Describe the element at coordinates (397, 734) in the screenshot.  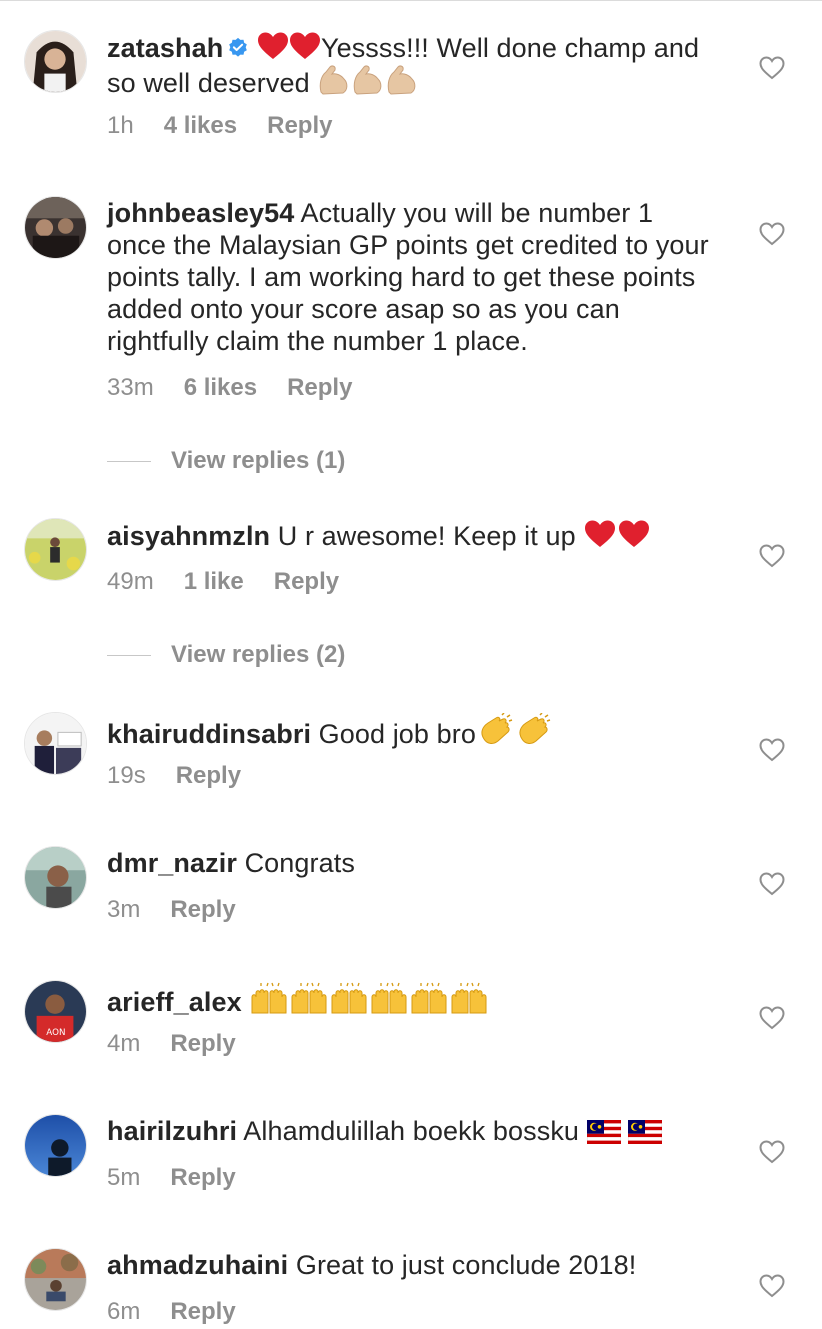
I see `comment-text: Good job bro` at that location.